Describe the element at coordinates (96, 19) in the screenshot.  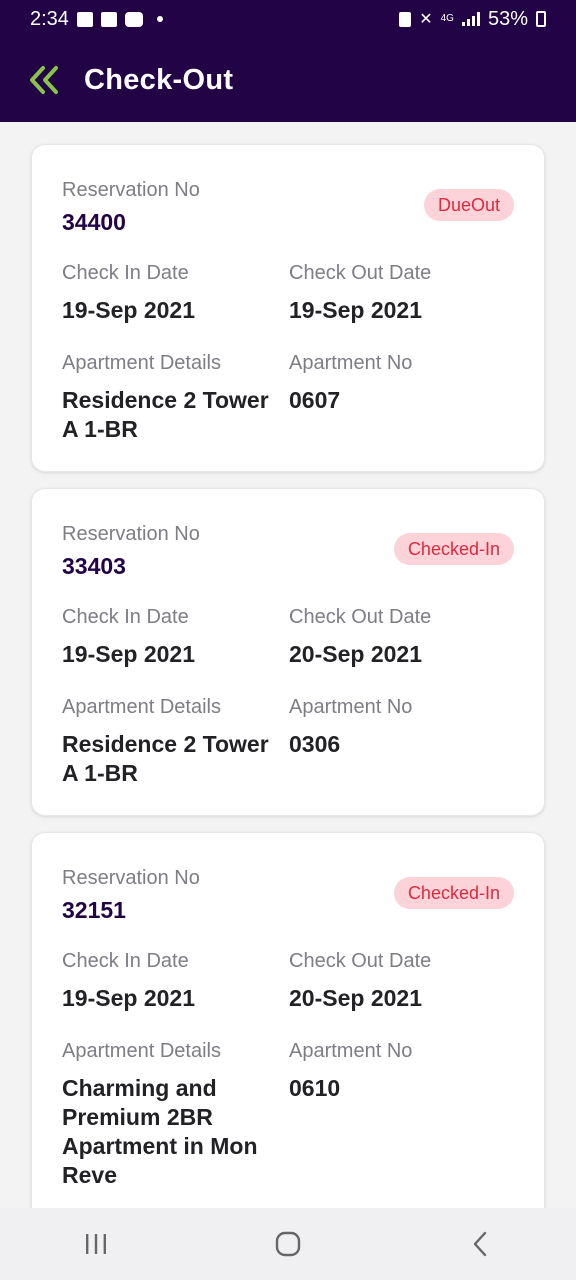
I see `status-left: 2:34` at that location.